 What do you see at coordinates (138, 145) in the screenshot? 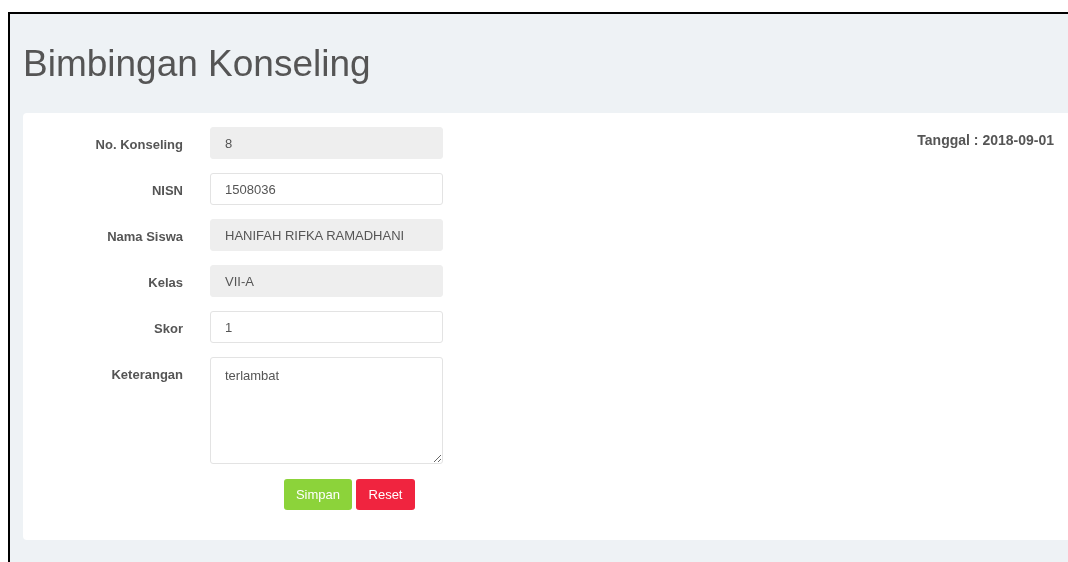
I see `field-label: No. Konseling` at bounding box center [138, 145].